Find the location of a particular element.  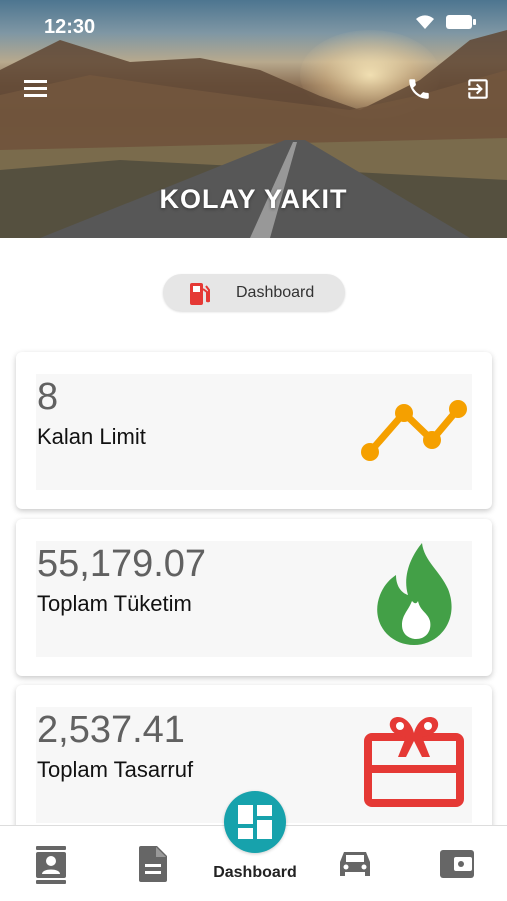

menu-icon is located at coordinates (36, 88).